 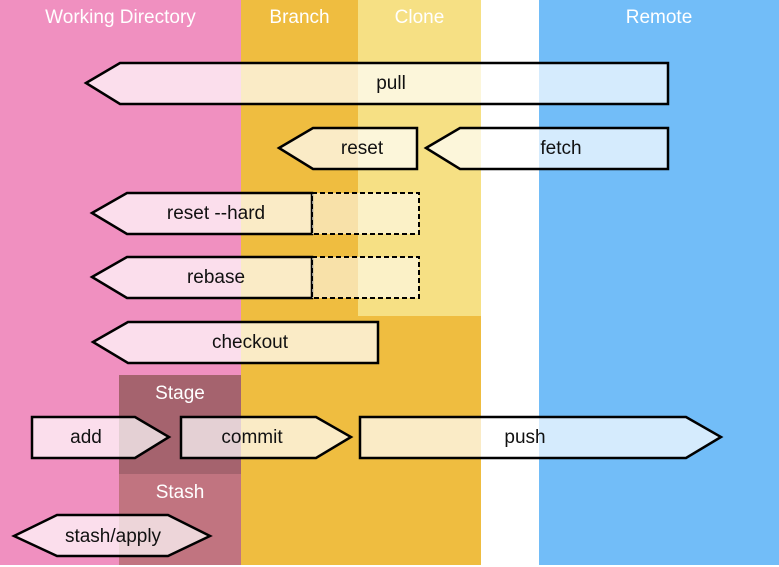 What do you see at coordinates (216, 213) in the screenshot?
I see `arrow-label-reset-hard: reset --hard` at bounding box center [216, 213].